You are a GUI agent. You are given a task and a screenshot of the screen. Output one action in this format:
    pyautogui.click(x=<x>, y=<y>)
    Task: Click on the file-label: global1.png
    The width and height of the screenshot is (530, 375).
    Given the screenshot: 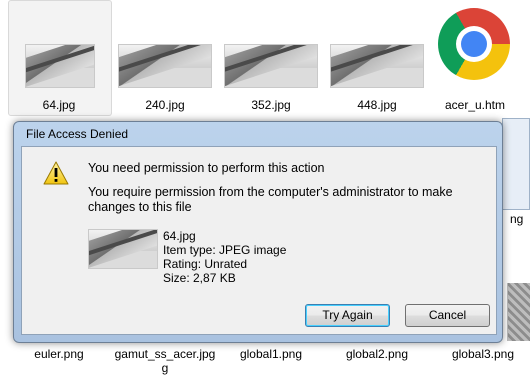 What is the action you would take?
    pyautogui.click(x=271, y=354)
    